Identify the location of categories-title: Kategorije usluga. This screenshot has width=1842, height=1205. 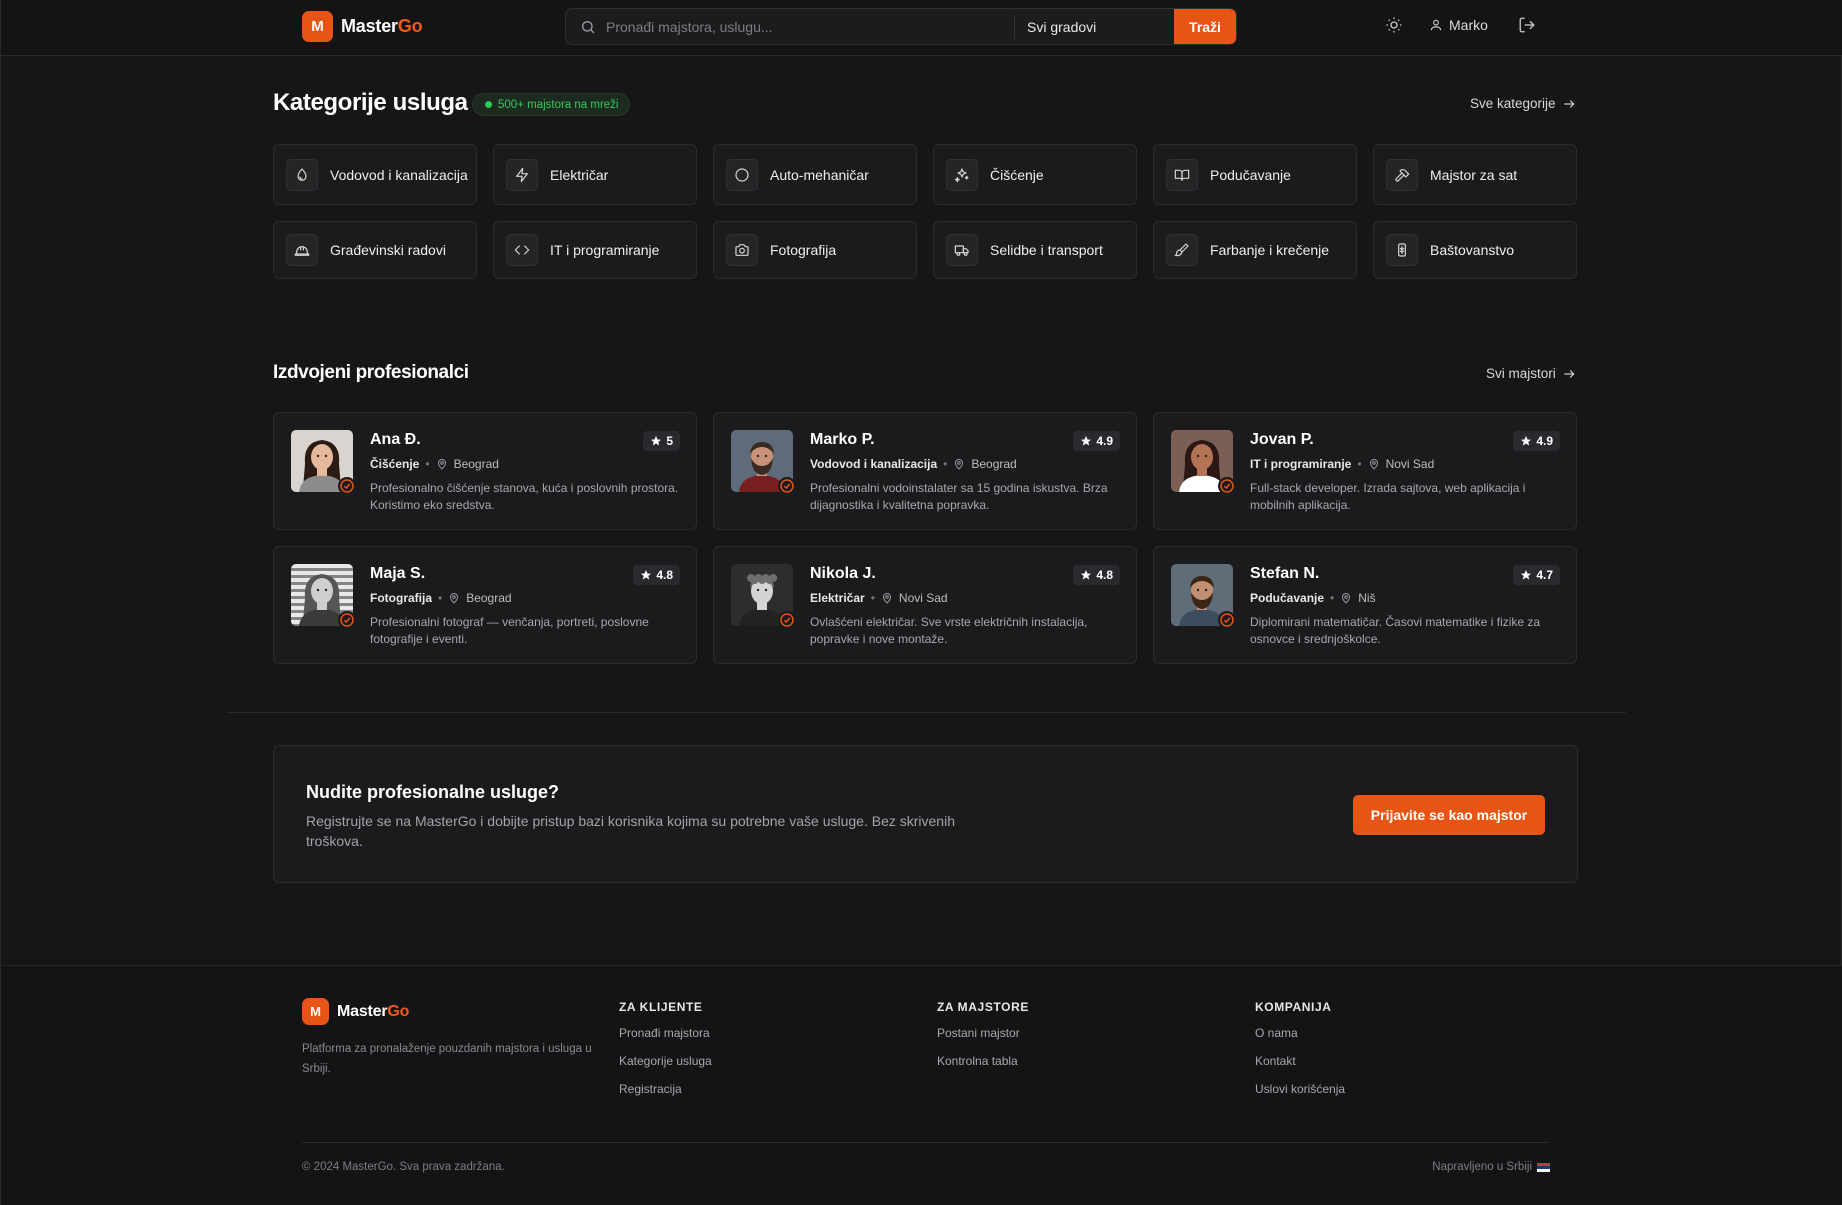
(370, 102).